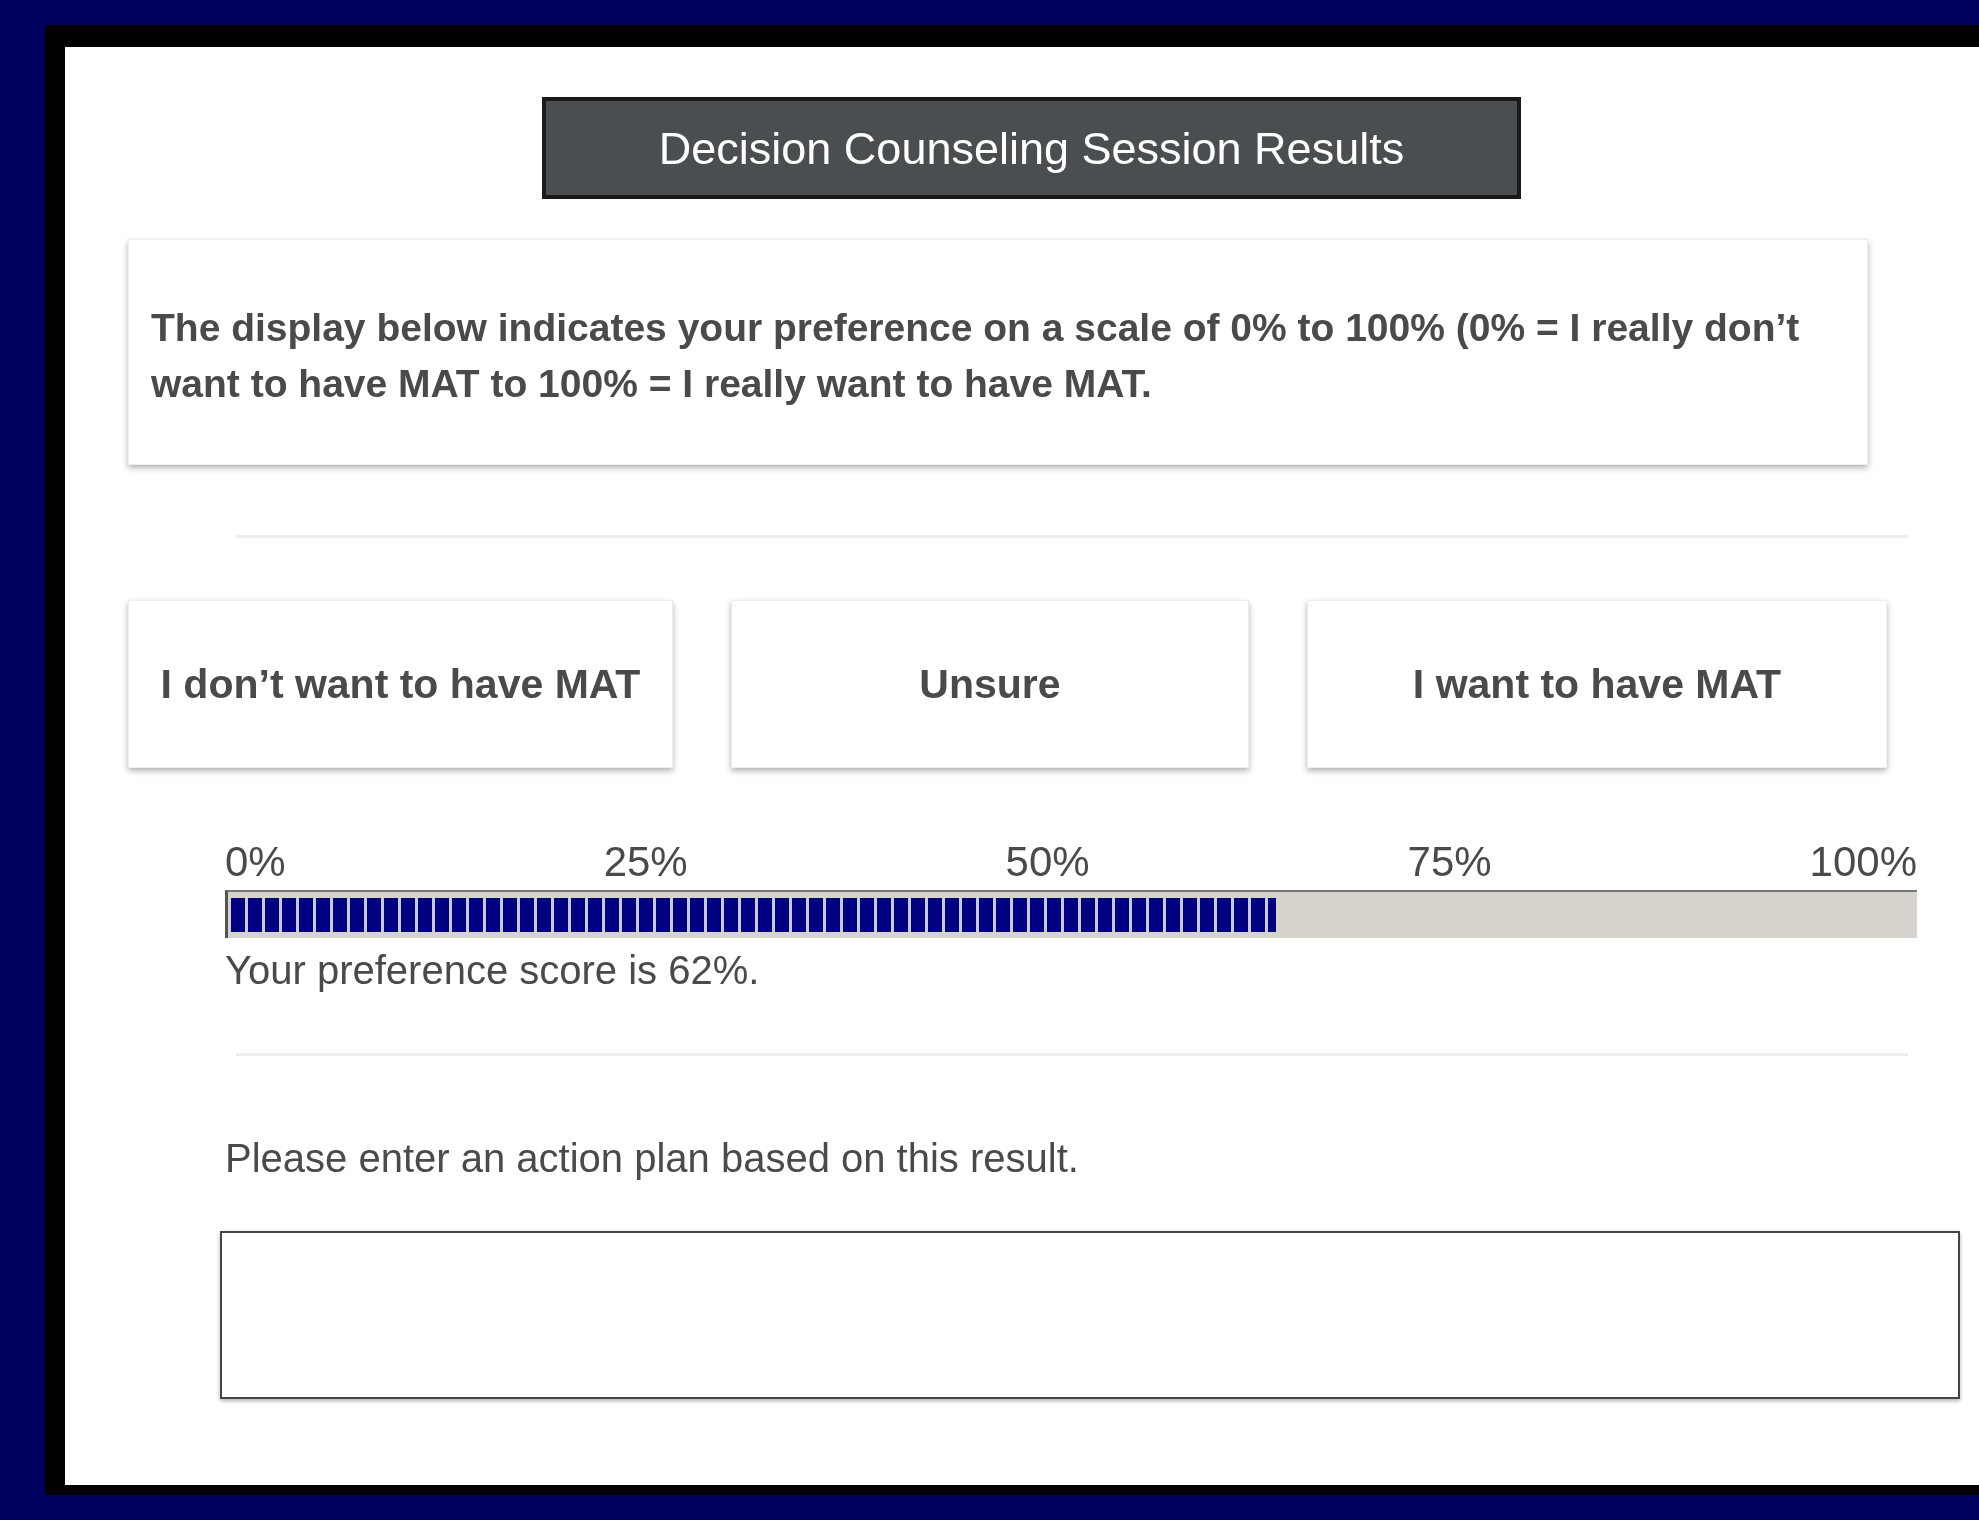  I want to click on action-plan-prompt: Please enter an action plan based on this result., so click(652, 1158).